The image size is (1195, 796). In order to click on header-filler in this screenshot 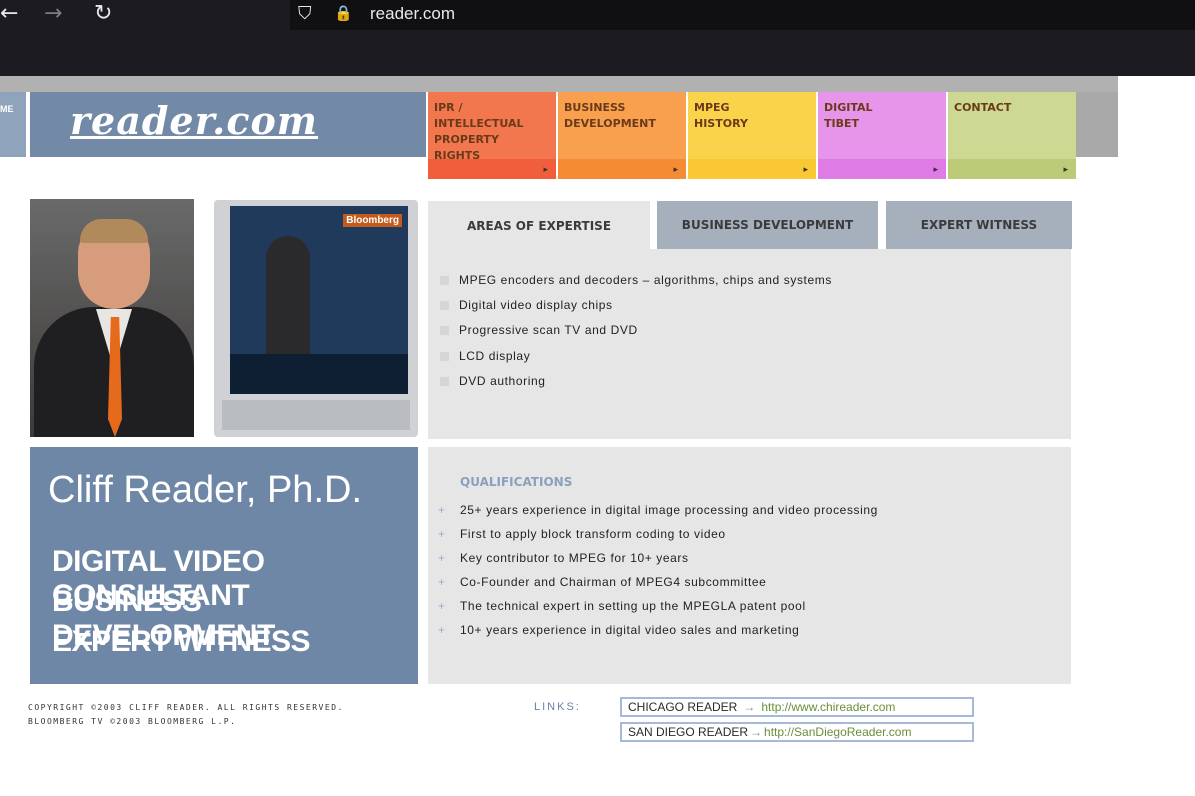, I will do `click(1097, 124)`.